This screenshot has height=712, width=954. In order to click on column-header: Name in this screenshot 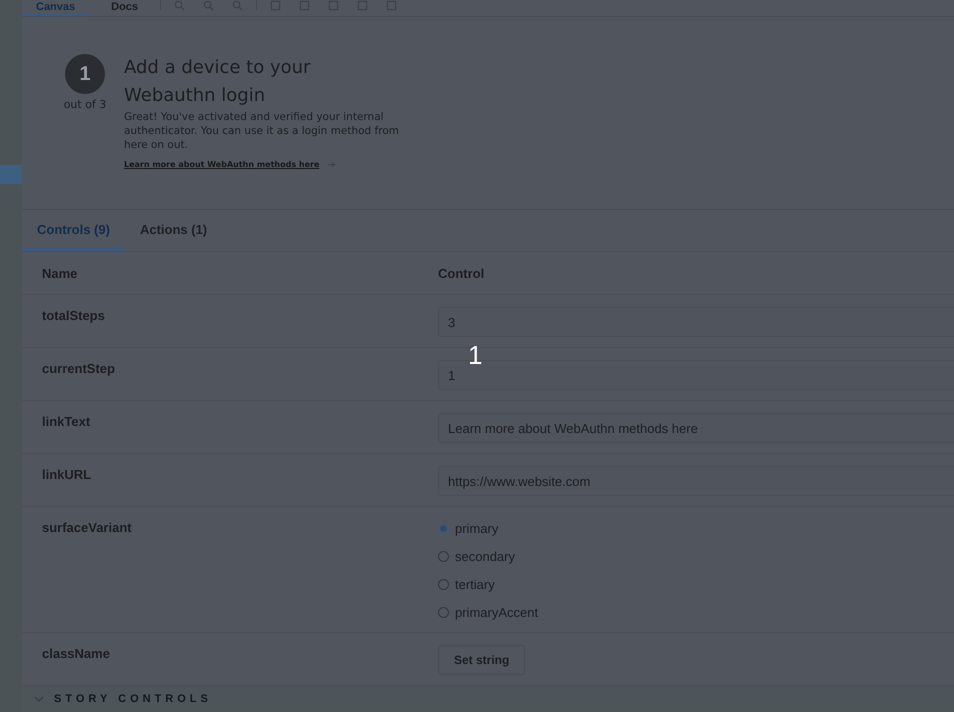, I will do `click(59, 273)`.